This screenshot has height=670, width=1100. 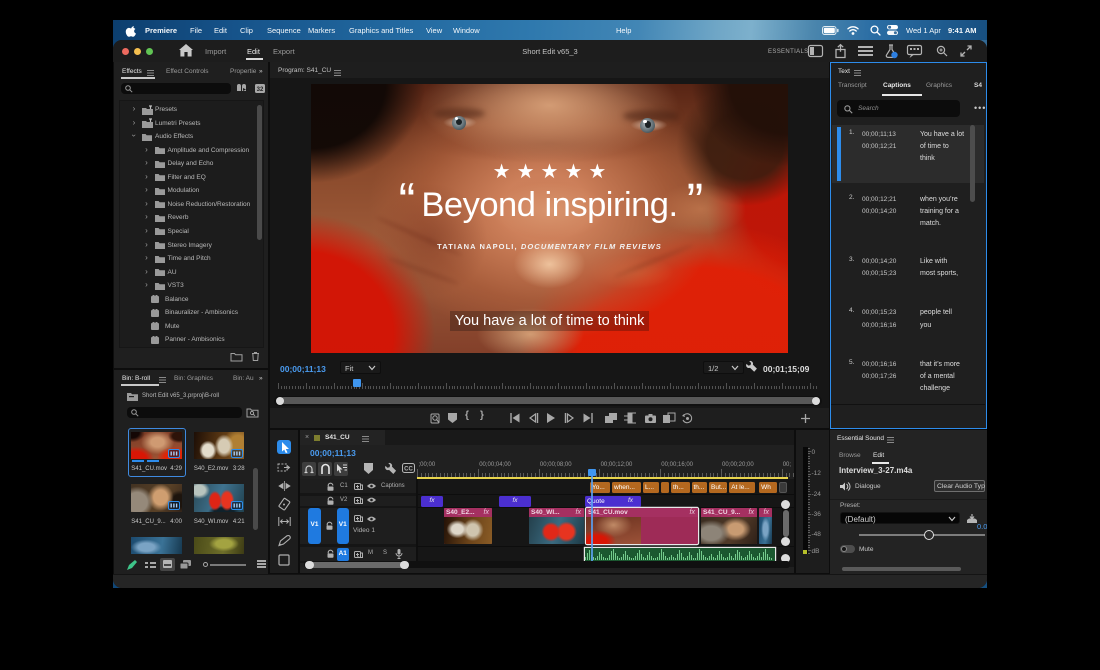 I want to click on svg-text: 32, so click(x=260, y=90).